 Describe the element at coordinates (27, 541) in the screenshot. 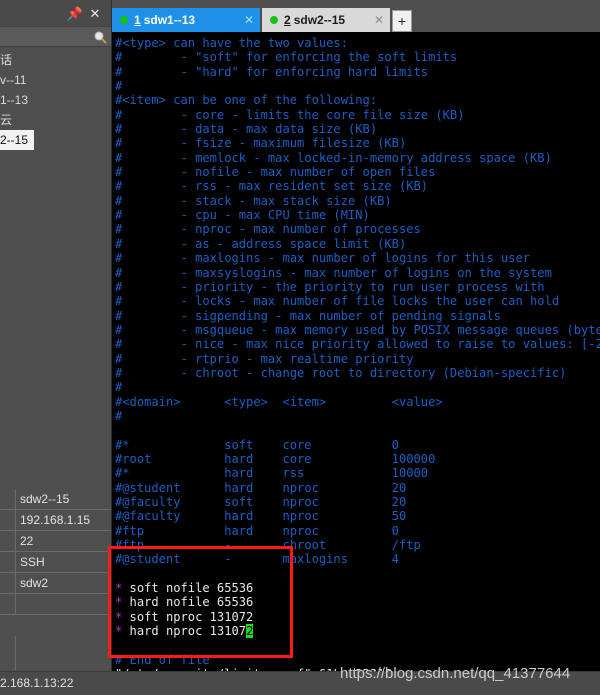

I see `prop-value: 22` at that location.